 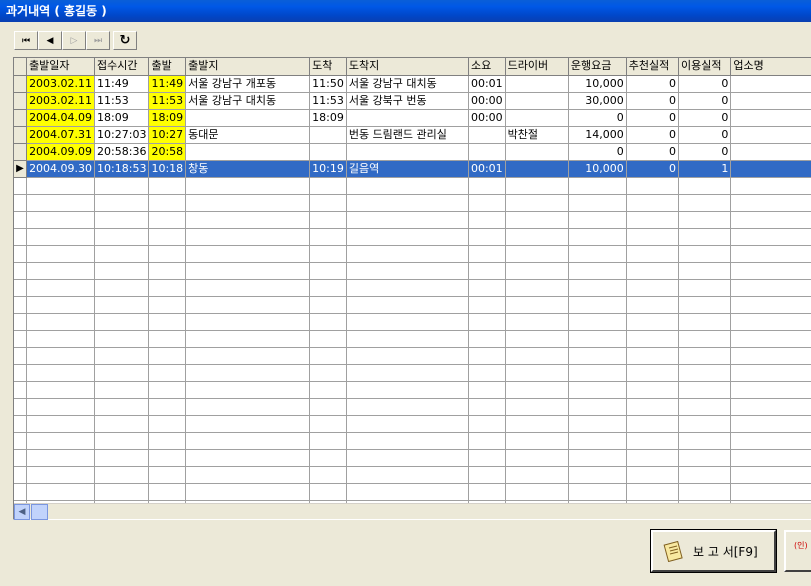 I want to click on column-header: 도착, so click(x=328, y=67).